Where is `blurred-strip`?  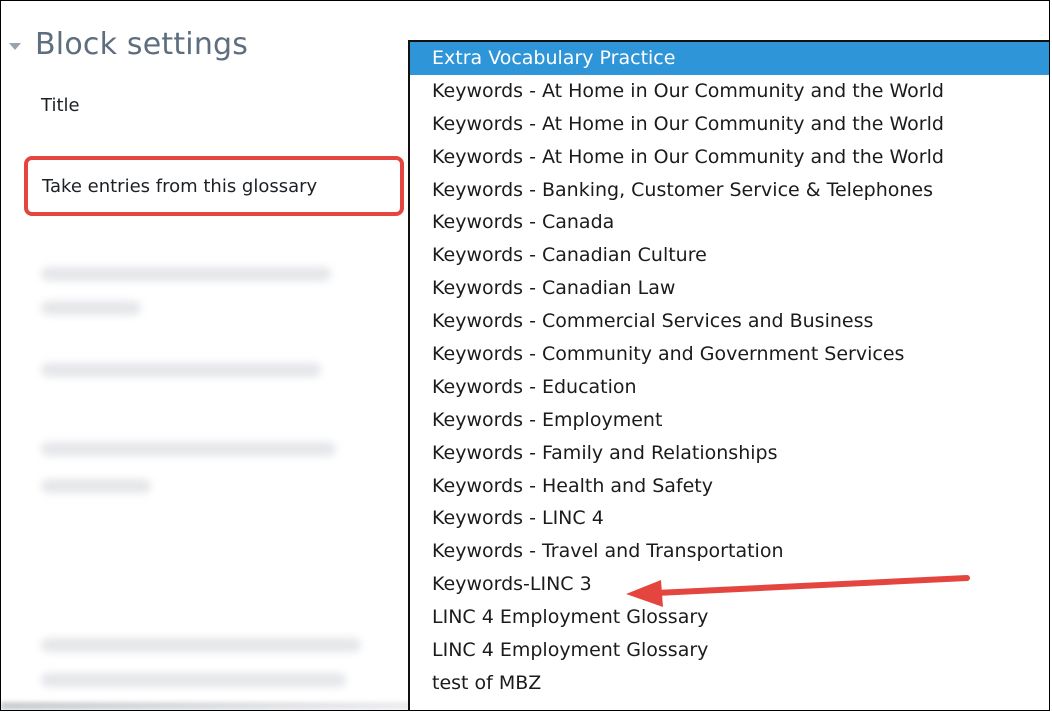 blurred-strip is located at coordinates (211, 706).